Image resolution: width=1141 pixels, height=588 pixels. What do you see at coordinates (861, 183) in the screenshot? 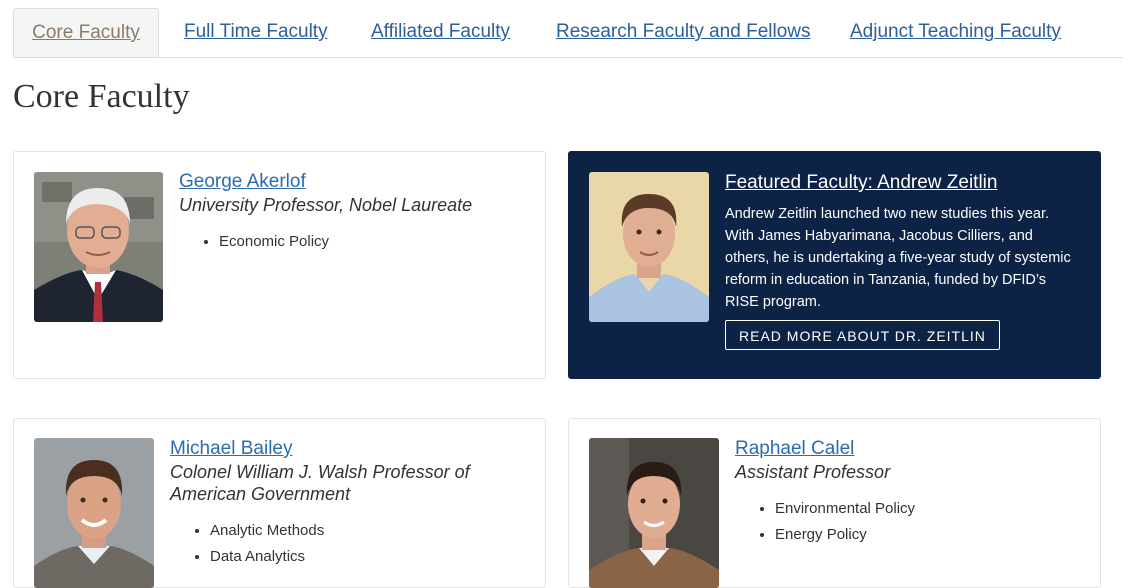
I see `featured-faculty-title: Featured Faculty: Andrew Zeitlin` at bounding box center [861, 183].